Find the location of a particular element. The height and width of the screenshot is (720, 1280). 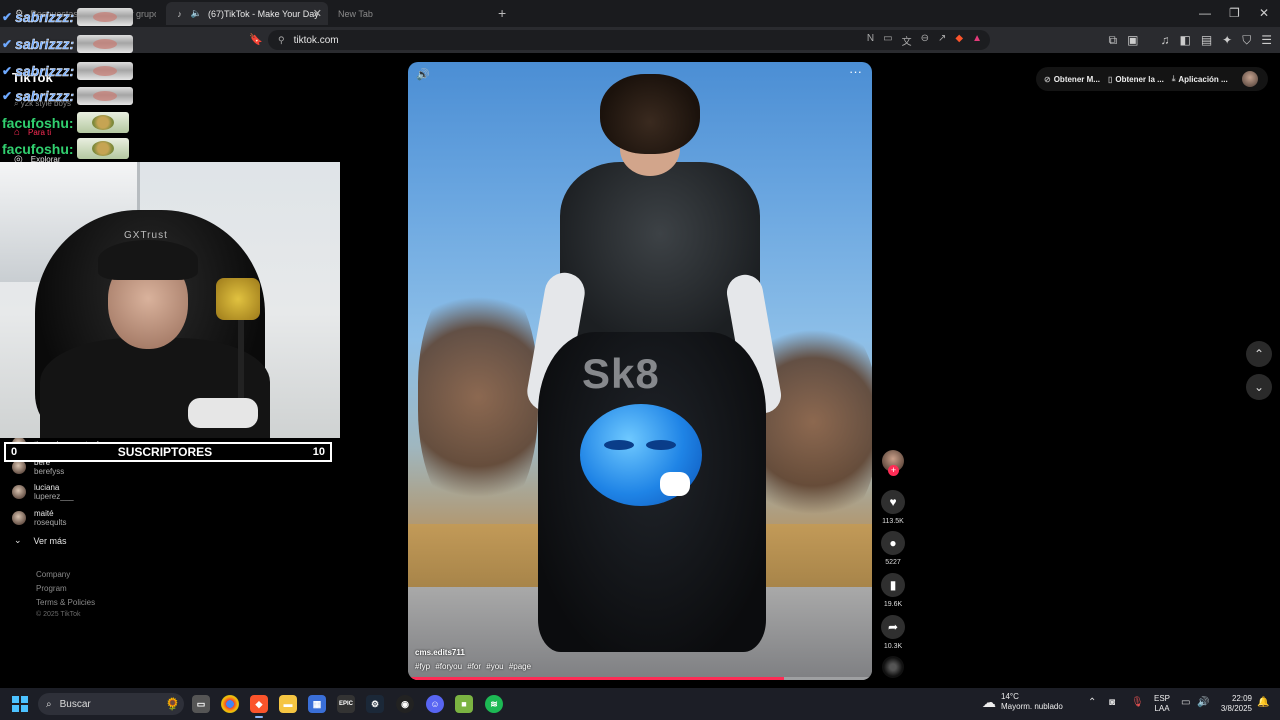

bookmark-icon: 🔖 is located at coordinates (256, 39).